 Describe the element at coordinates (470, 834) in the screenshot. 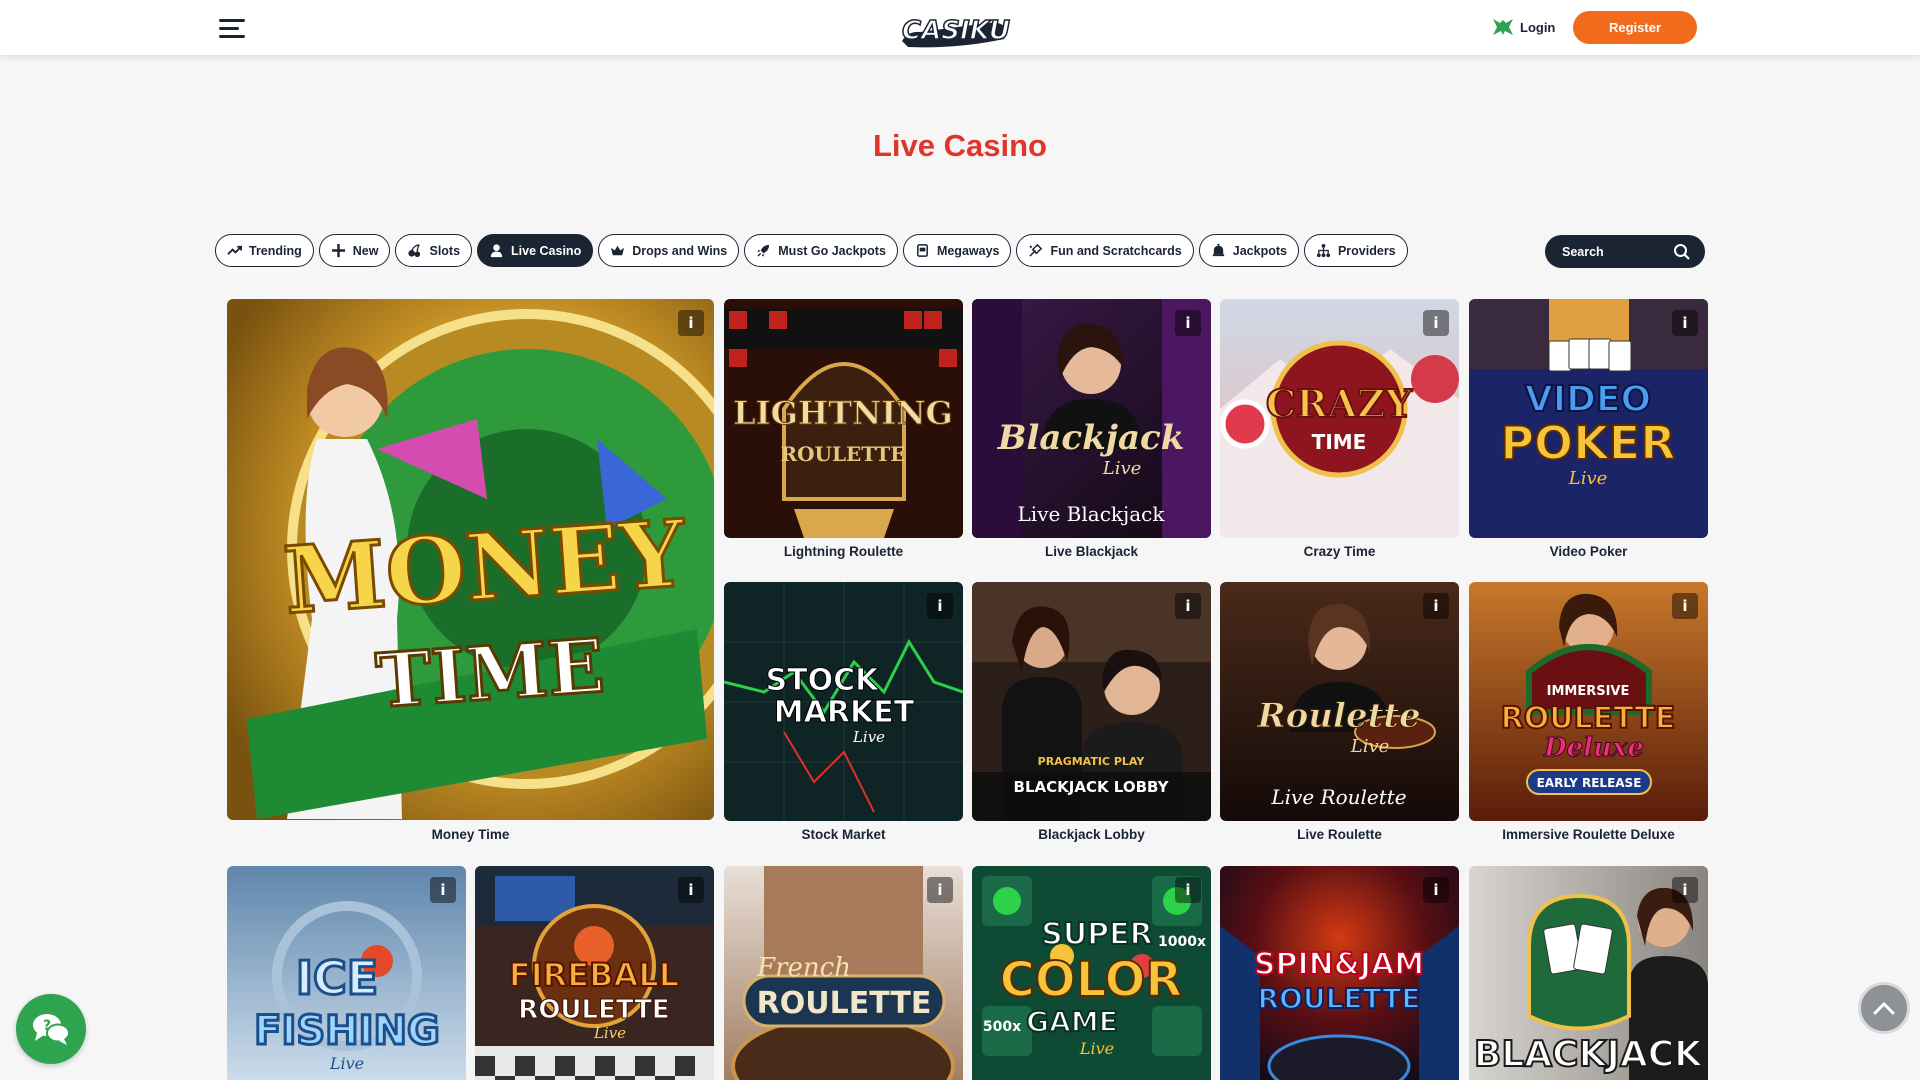

I see `game-title: Money Time` at that location.